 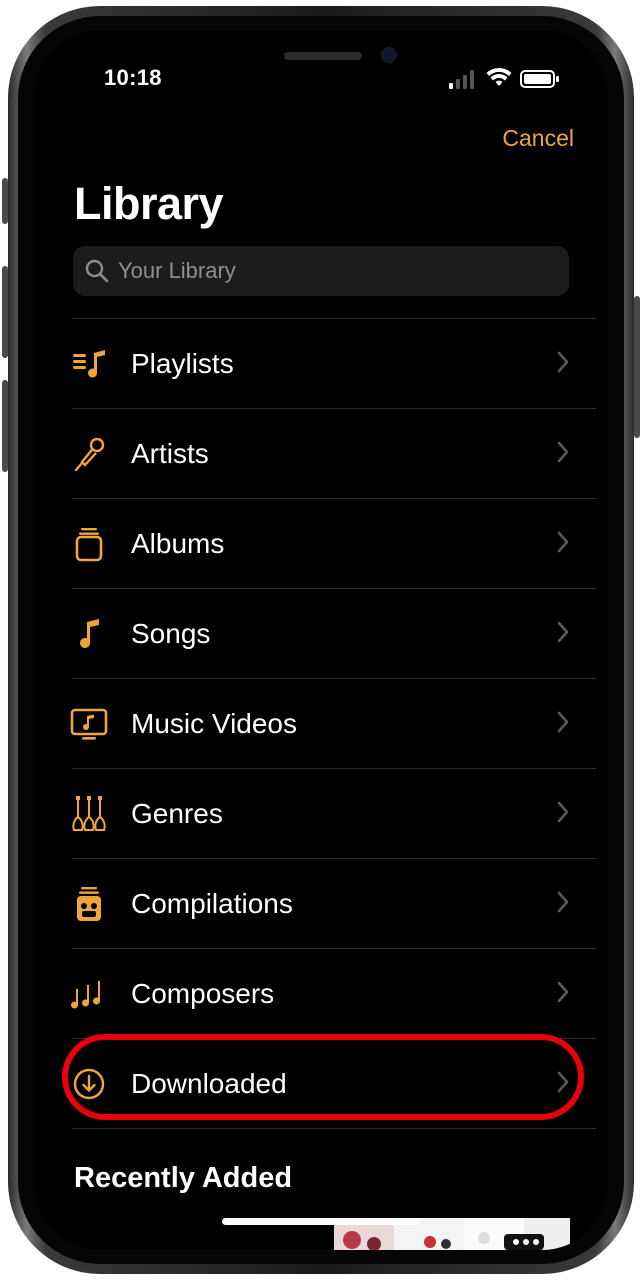 What do you see at coordinates (334, 454) in the screenshot?
I see `library-item-artists: Artists` at bounding box center [334, 454].